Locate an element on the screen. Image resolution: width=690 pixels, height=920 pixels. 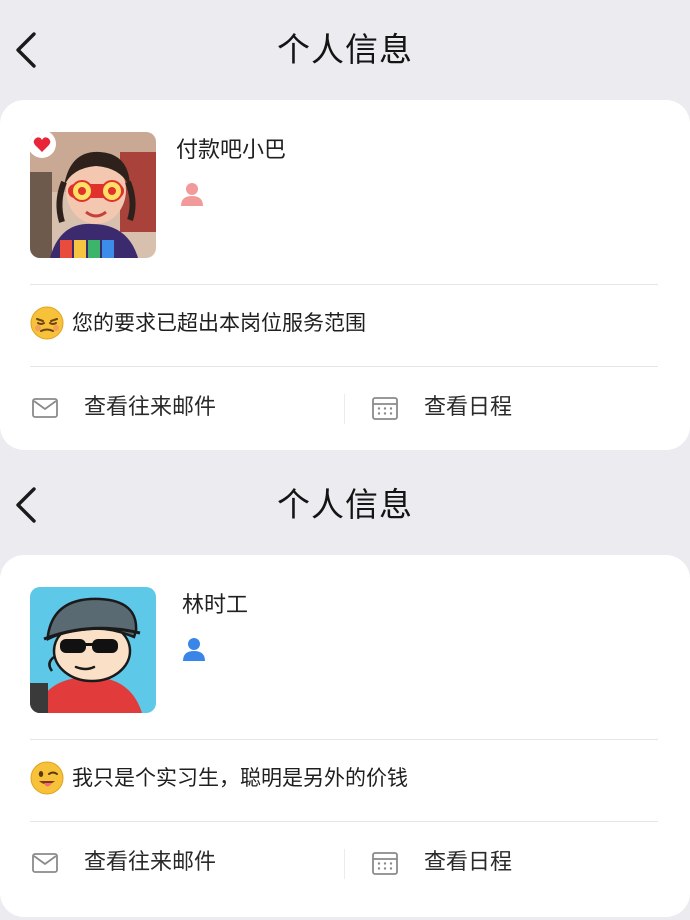
sleepy-face-icon is located at coordinates (47, 323).